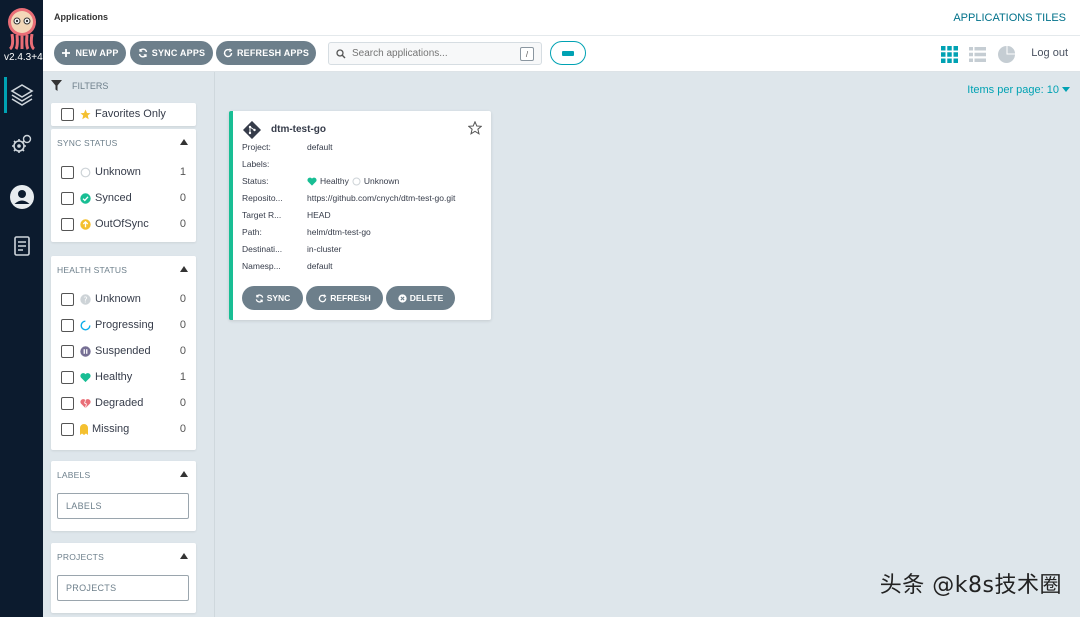  What do you see at coordinates (85, 403) in the screenshot?
I see `heart-broken-icon` at bounding box center [85, 403].